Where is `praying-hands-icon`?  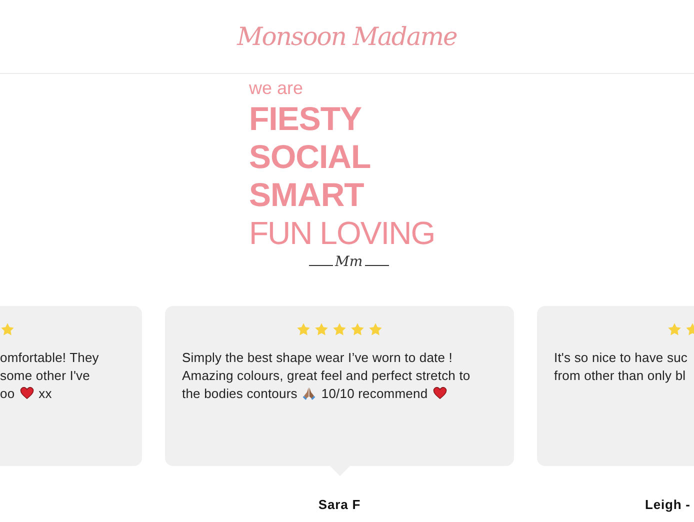
praying-hands-icon is located at coordinates (309, 393).